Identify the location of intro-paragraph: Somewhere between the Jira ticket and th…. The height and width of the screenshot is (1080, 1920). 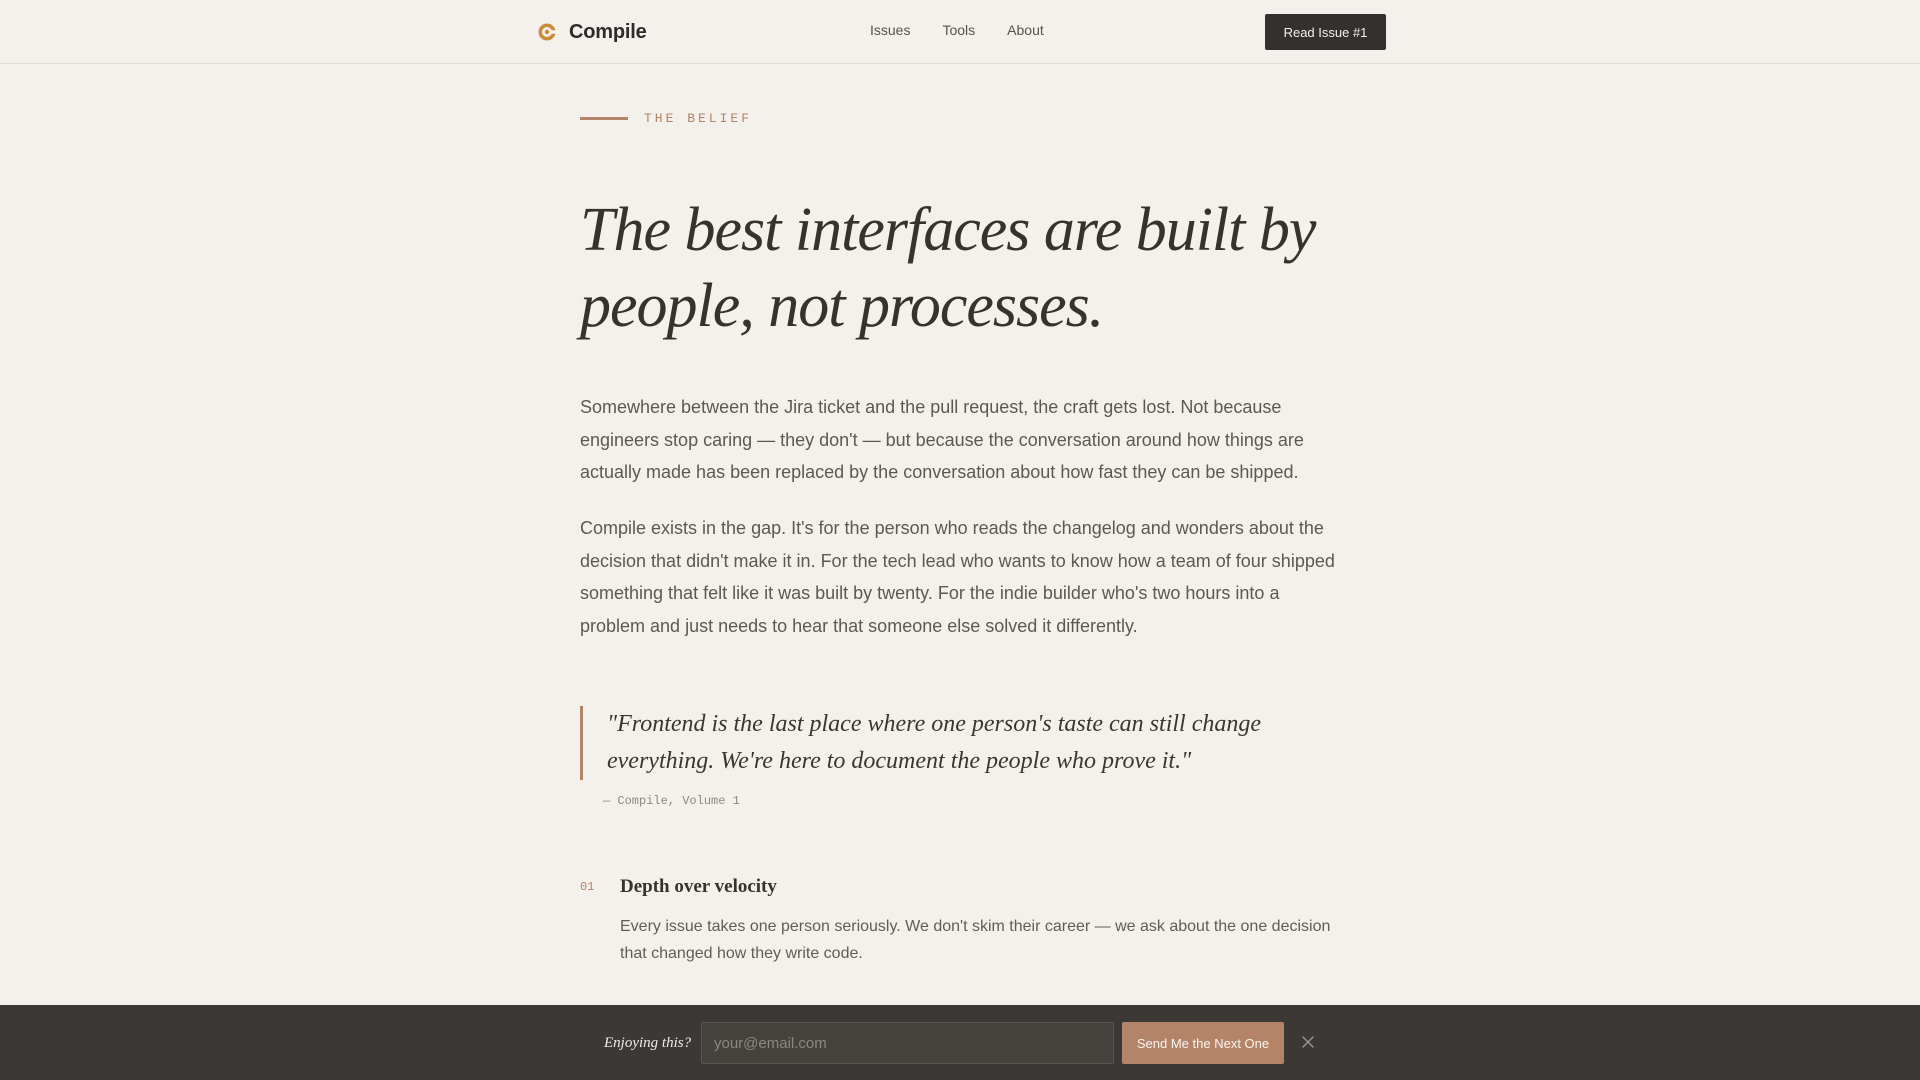
(942, 439).